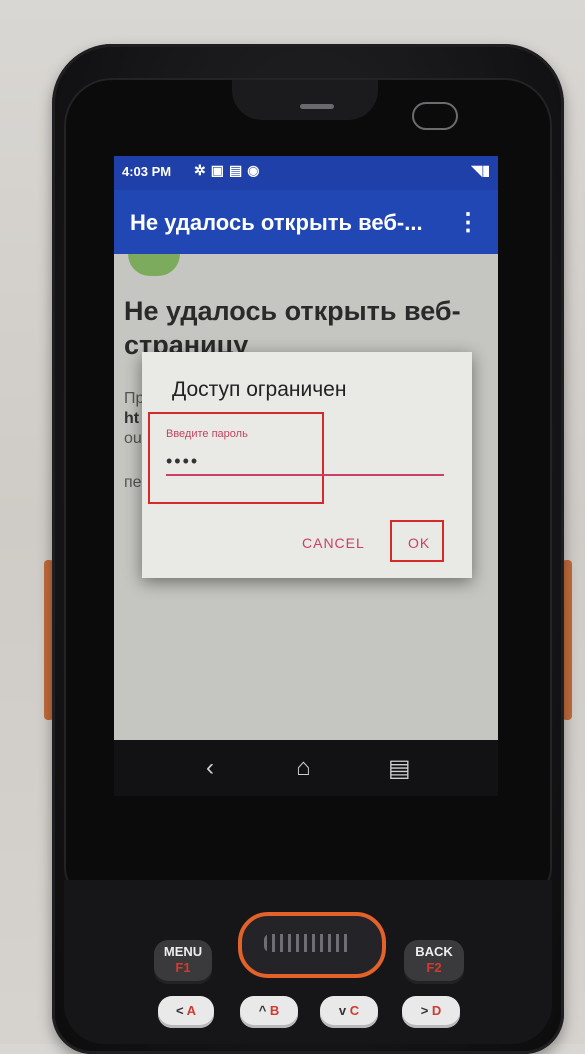  I want to click on cancel-button: CANCEL, so click(333, 543).